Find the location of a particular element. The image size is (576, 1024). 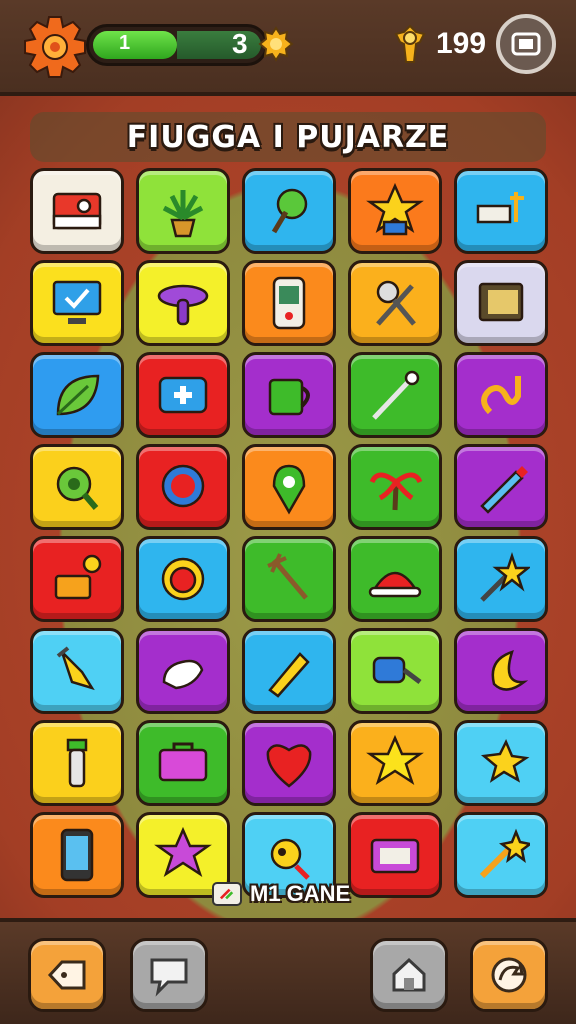

tile-game-device is located at coordinates (289, 303).